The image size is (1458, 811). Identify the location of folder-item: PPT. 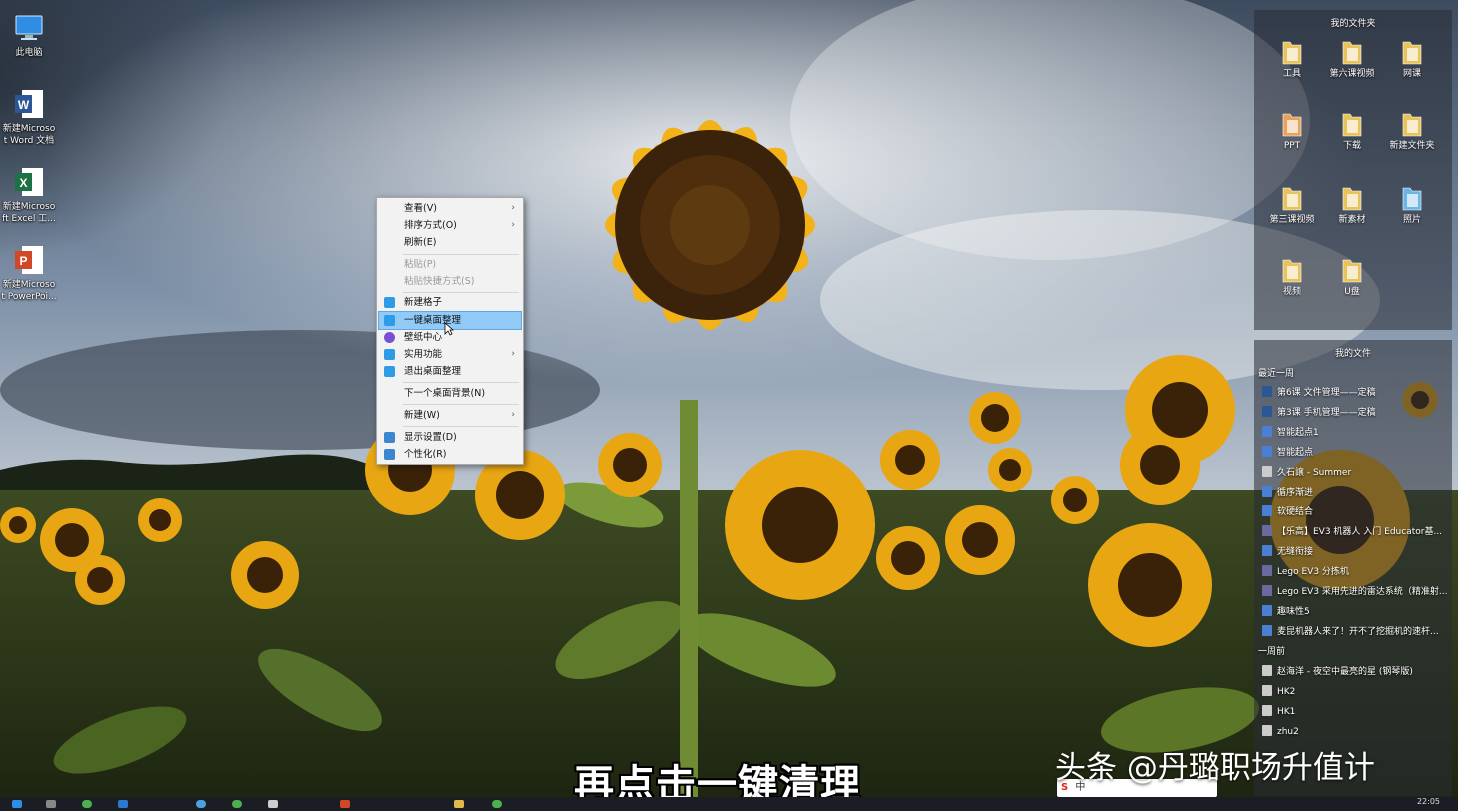
(1292, 131).